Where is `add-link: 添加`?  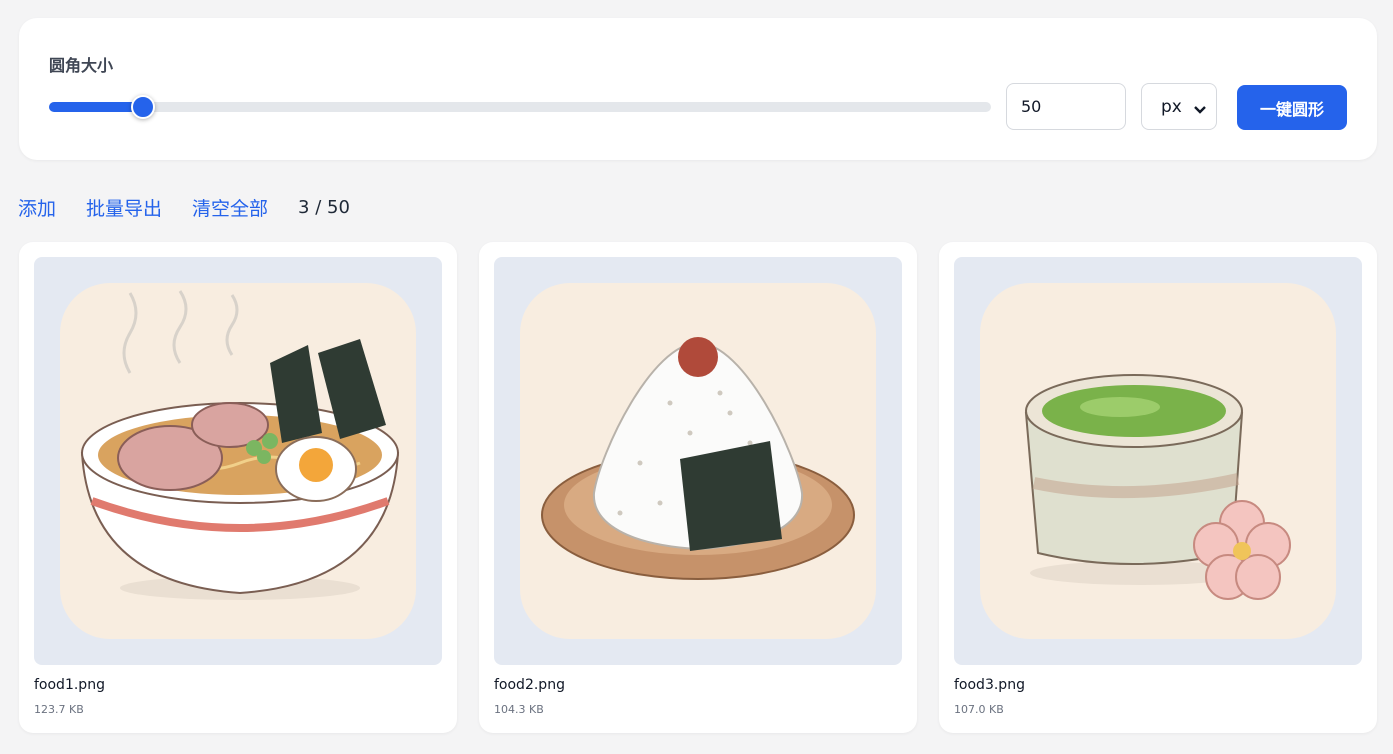 add-link: 添加 is located at coordinates (37, 207).